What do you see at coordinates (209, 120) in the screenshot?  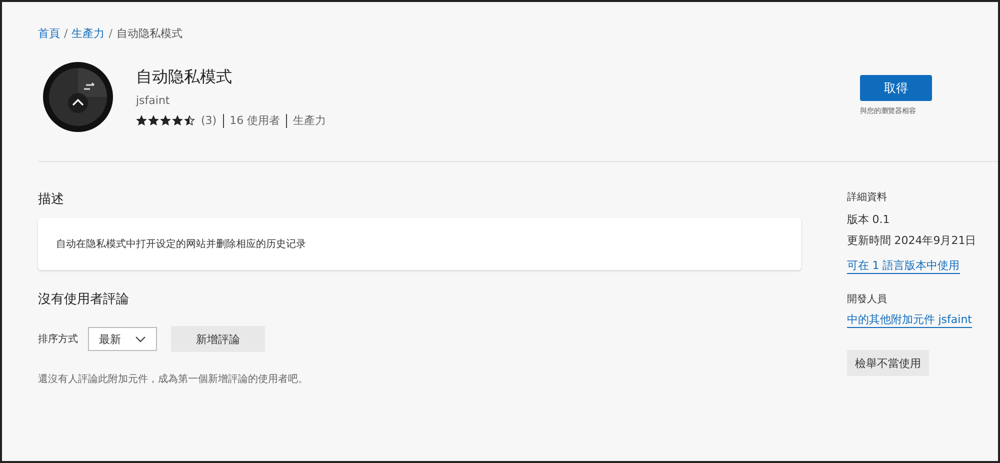 I see `rating-count: (3)` at bounding box center [209, 120].